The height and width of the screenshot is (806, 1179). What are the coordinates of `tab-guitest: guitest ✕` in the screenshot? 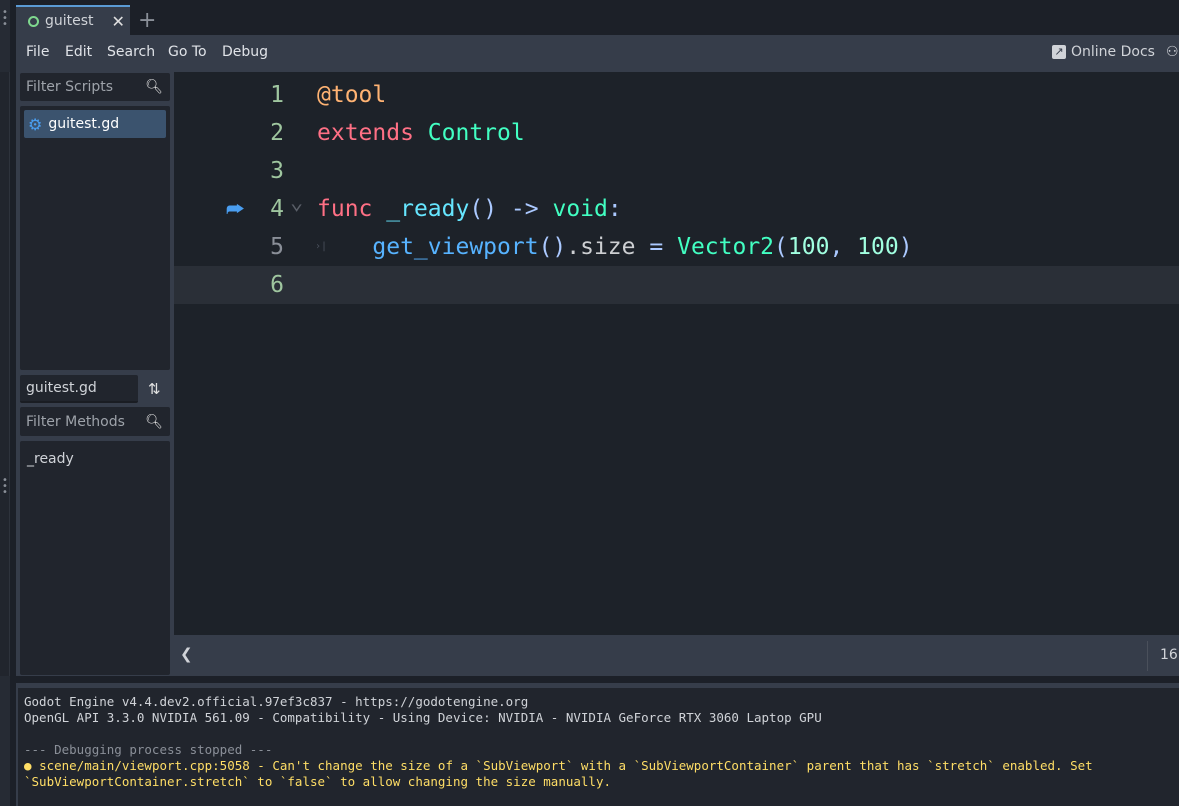 It's located at (73, 20).